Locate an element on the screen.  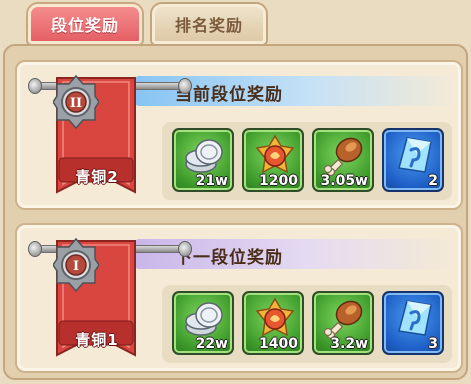
tab-ranking-rewards: 排名奖励 is located at coordinates (209, 24).